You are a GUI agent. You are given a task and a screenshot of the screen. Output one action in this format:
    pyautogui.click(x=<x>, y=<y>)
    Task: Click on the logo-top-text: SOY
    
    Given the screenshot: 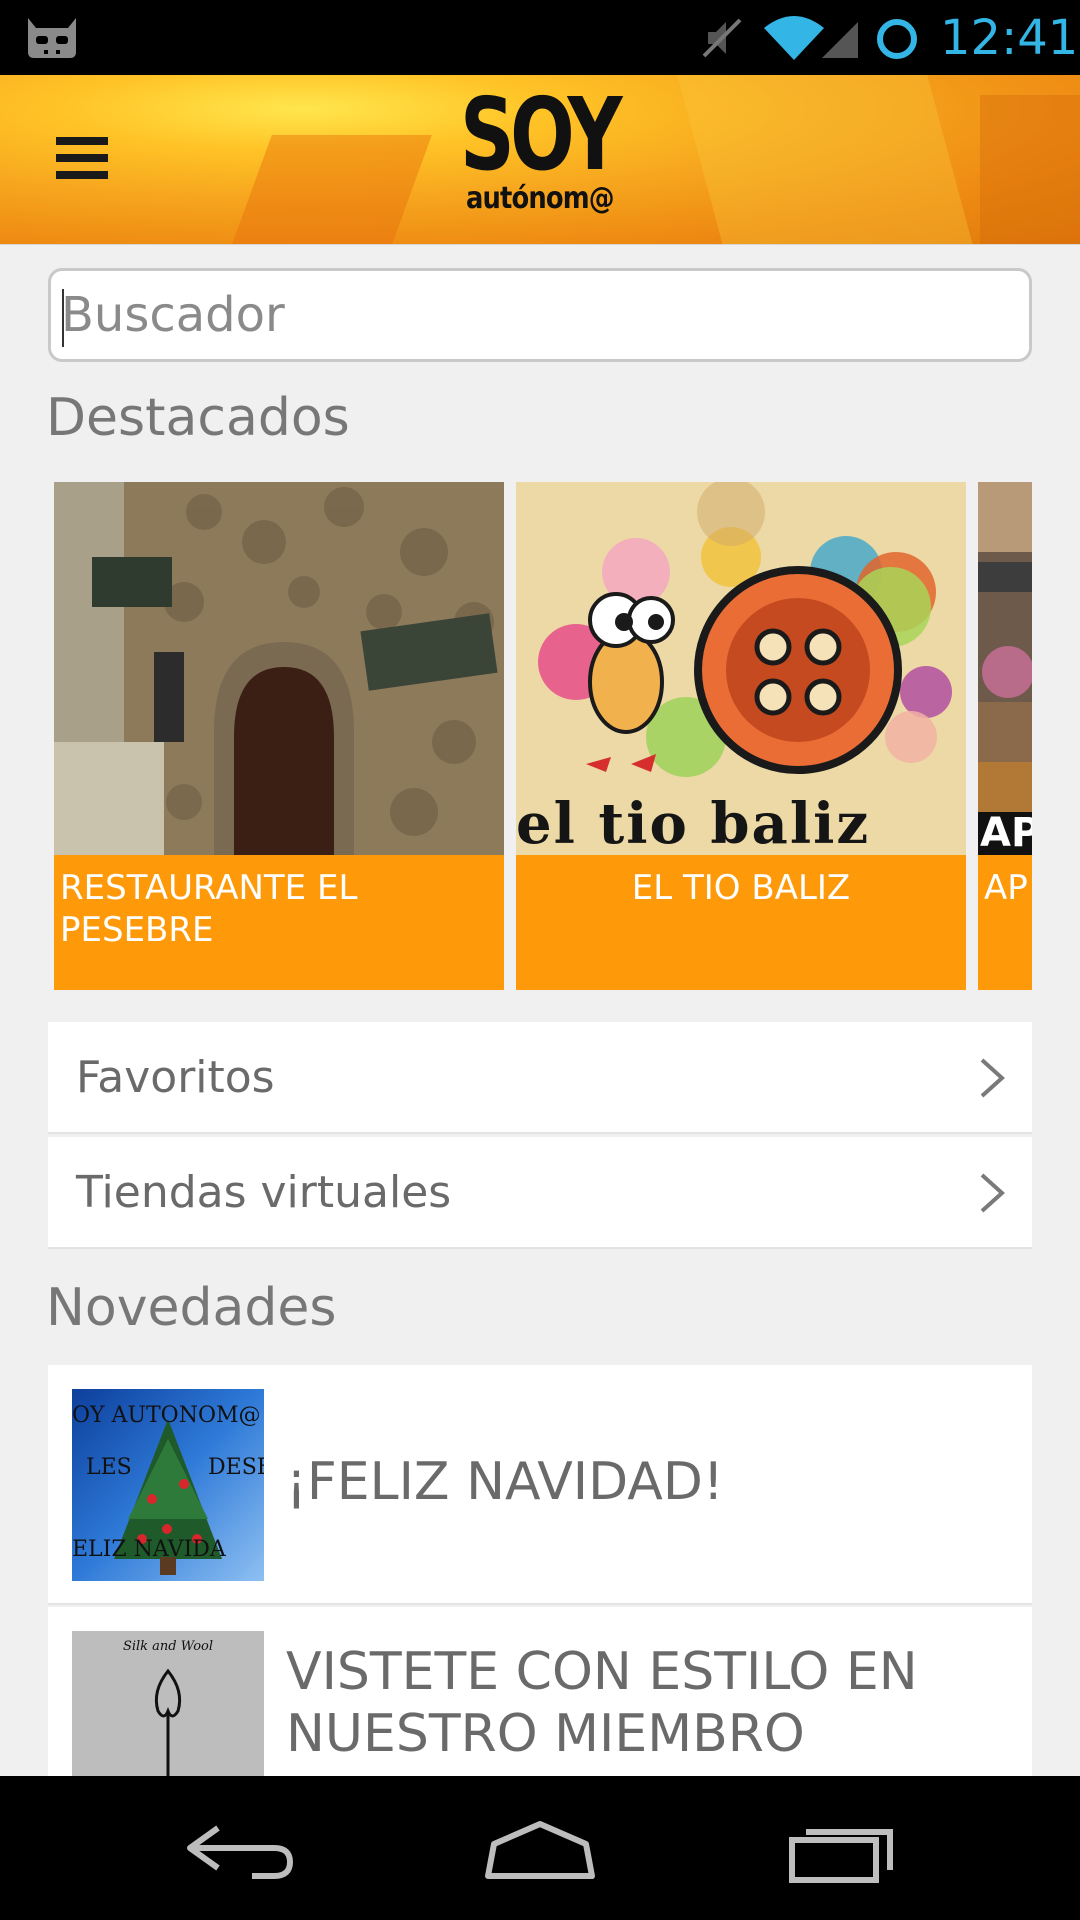 What is the action you would take?
    pyautogui.click(x=541, y=134)
    